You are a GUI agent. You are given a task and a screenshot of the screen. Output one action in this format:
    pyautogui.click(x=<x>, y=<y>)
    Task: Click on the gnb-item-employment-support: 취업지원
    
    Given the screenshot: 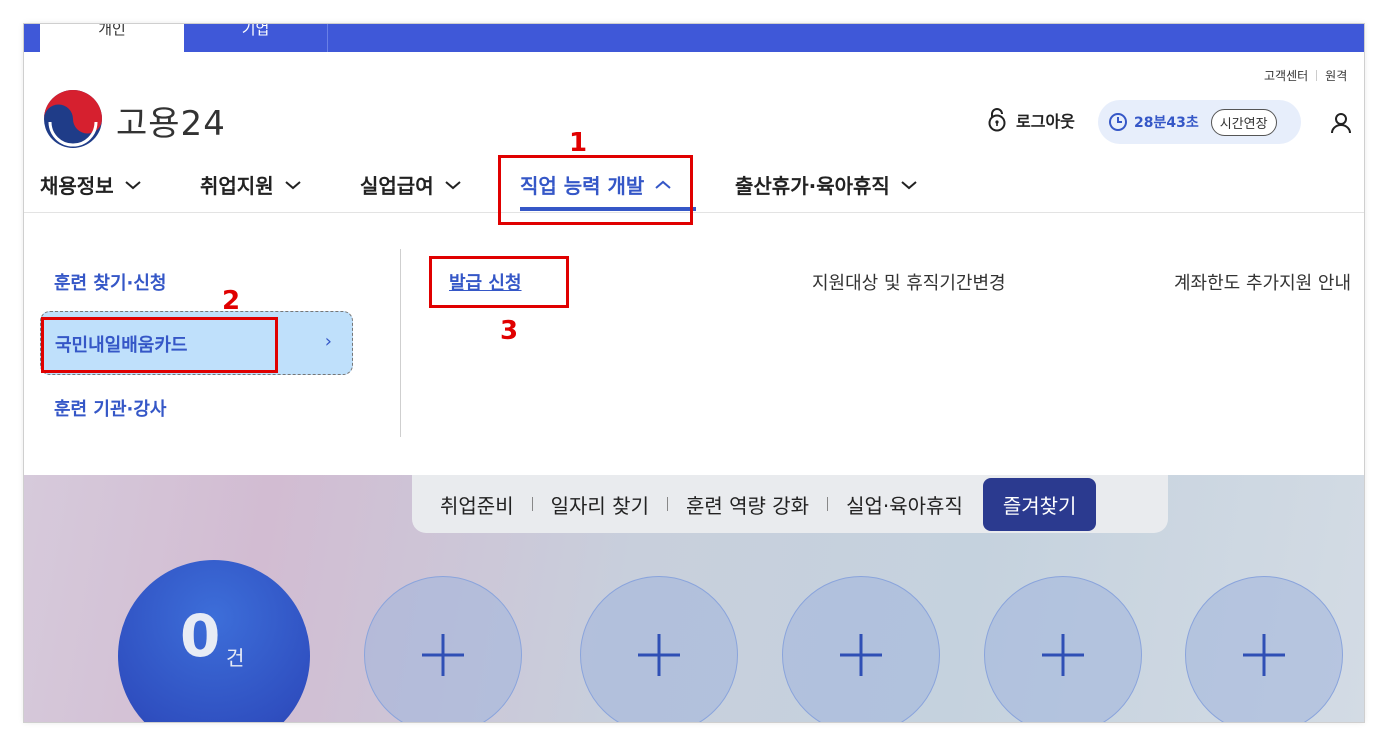 What is the action you would take?
    pyautogui.click(x=251, y=184)
    